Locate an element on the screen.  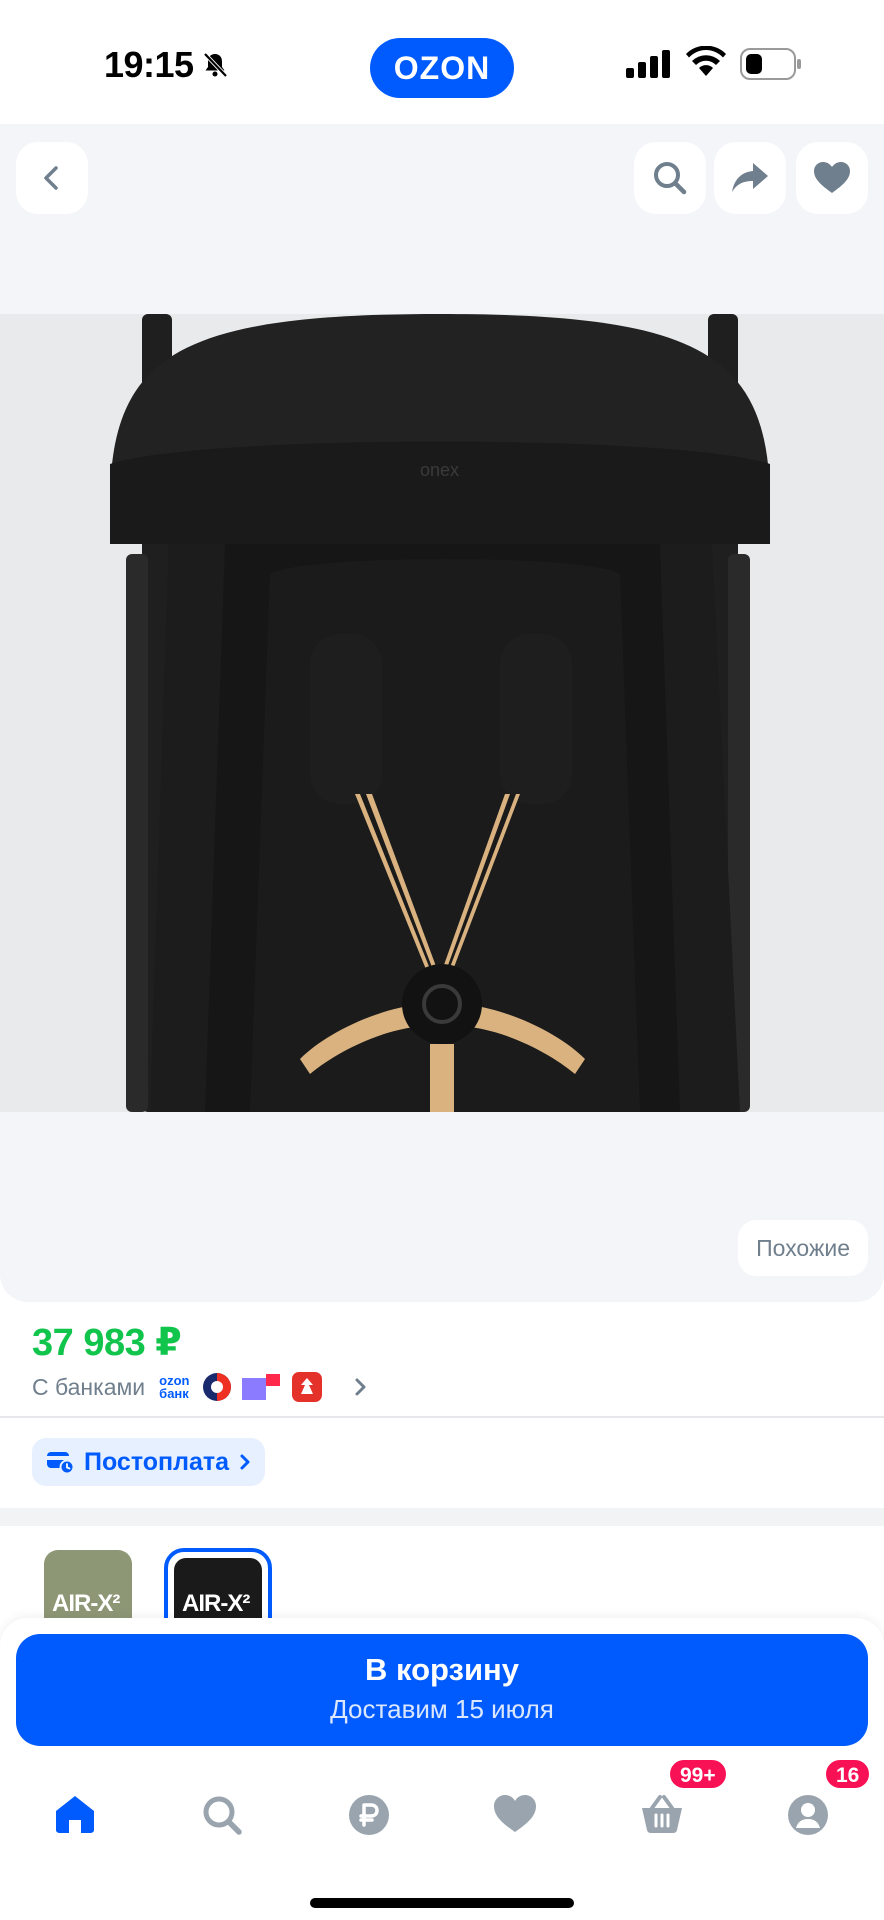
tab-cart is located at coordinates (662, 1815).